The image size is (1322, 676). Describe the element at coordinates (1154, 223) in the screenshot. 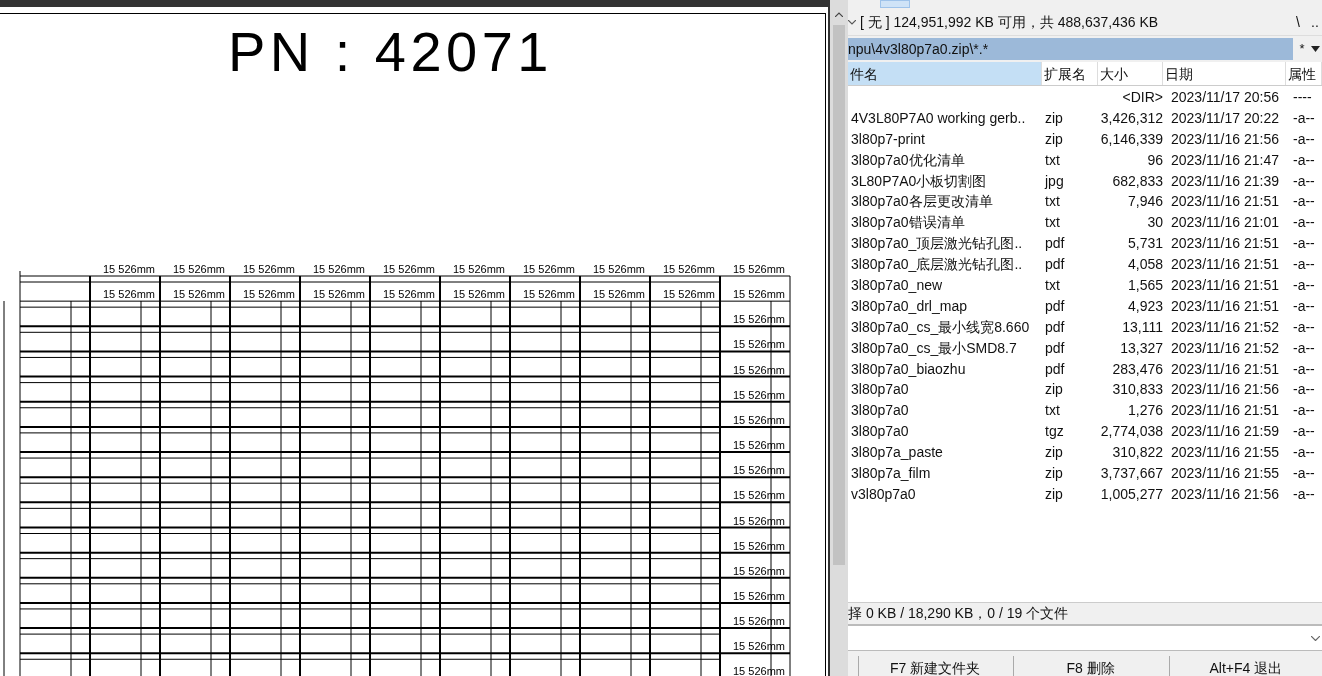

I see `file-size: 30` at that location.